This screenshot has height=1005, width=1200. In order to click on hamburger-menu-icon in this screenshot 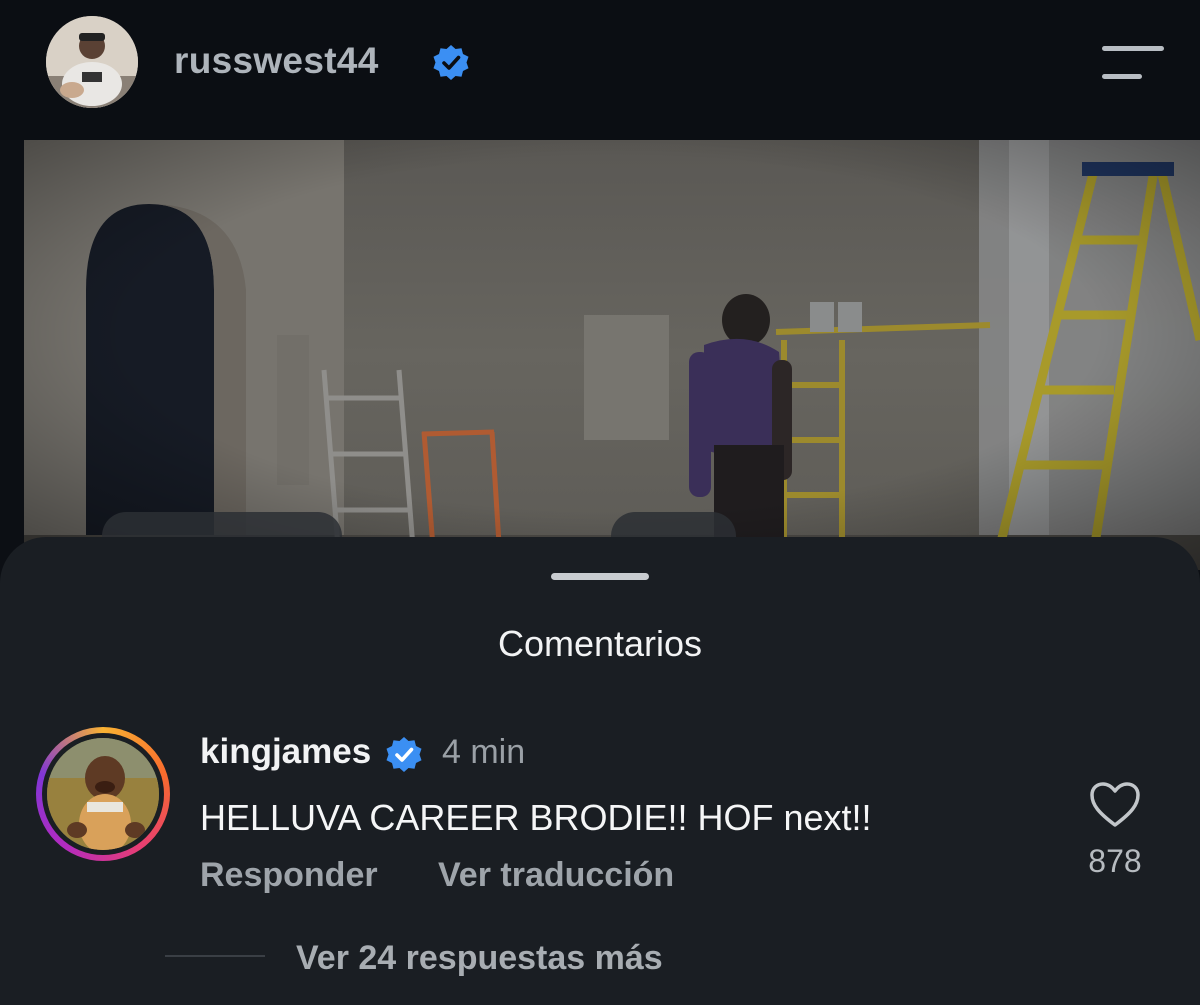, I will do `click(1132, 64)`.